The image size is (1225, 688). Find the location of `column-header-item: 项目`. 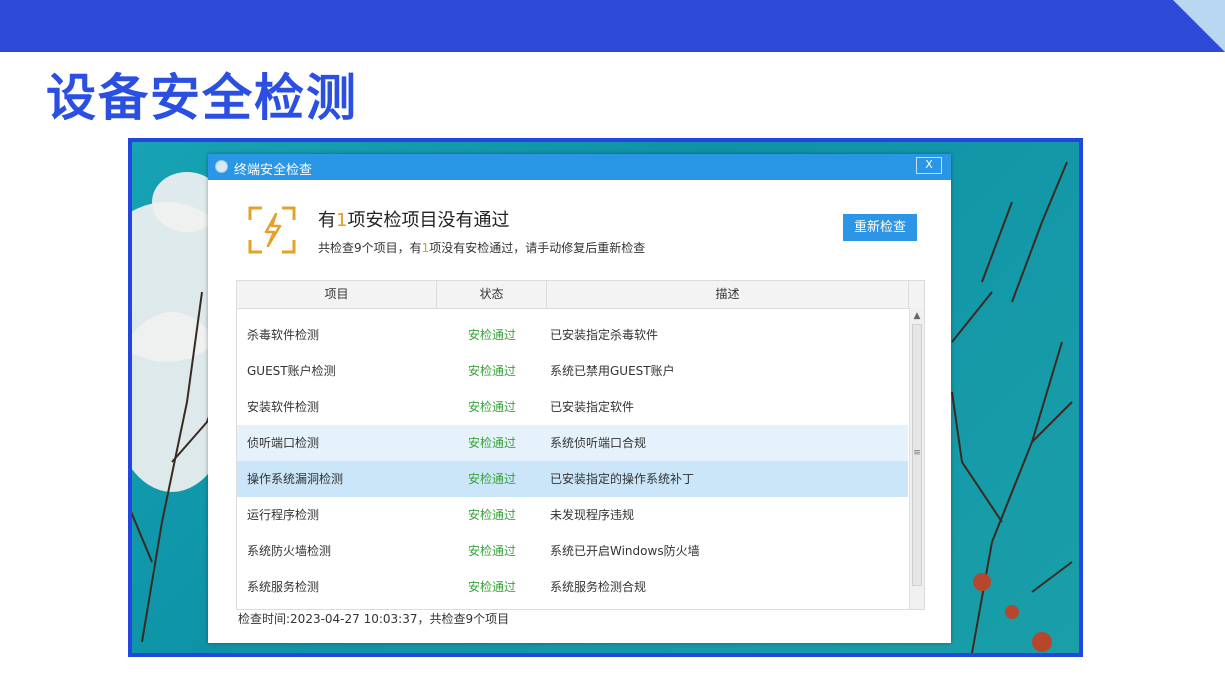

column-header-item: 项目 is located at coordinates (337, 294).